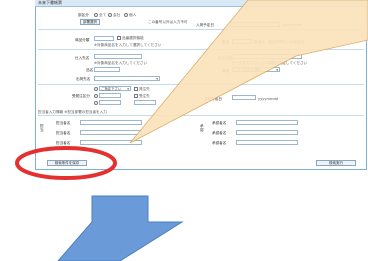 This screenshot has height=261, width=368. What do you see at coordinates (120, 228) in the screenshot?
I see `down-arrow-icon` at bounding box center [120, 228].